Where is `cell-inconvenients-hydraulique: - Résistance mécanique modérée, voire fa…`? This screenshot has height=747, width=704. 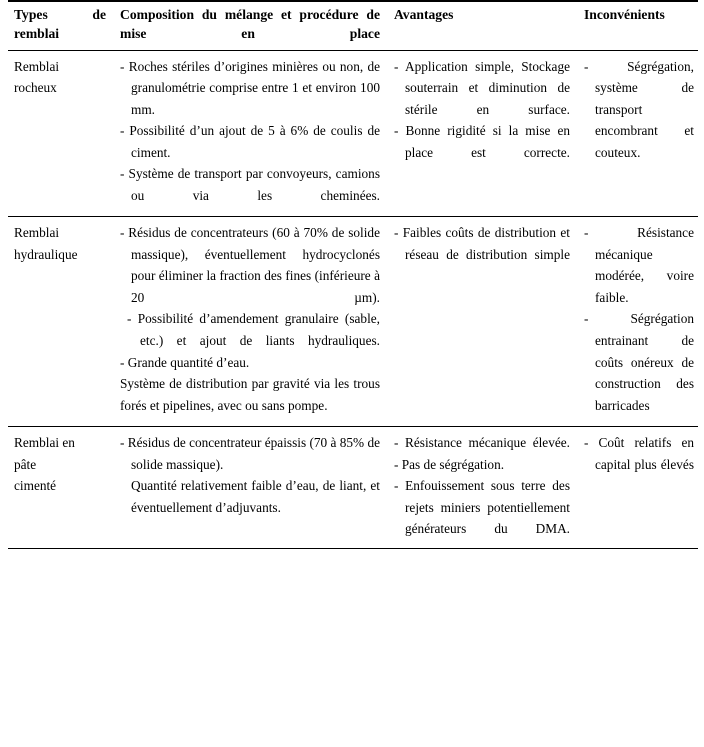 cell-inconvenients-hydraulique: - Résistance mécanique modérée, voire fa… is located at coordinates (638, 321).